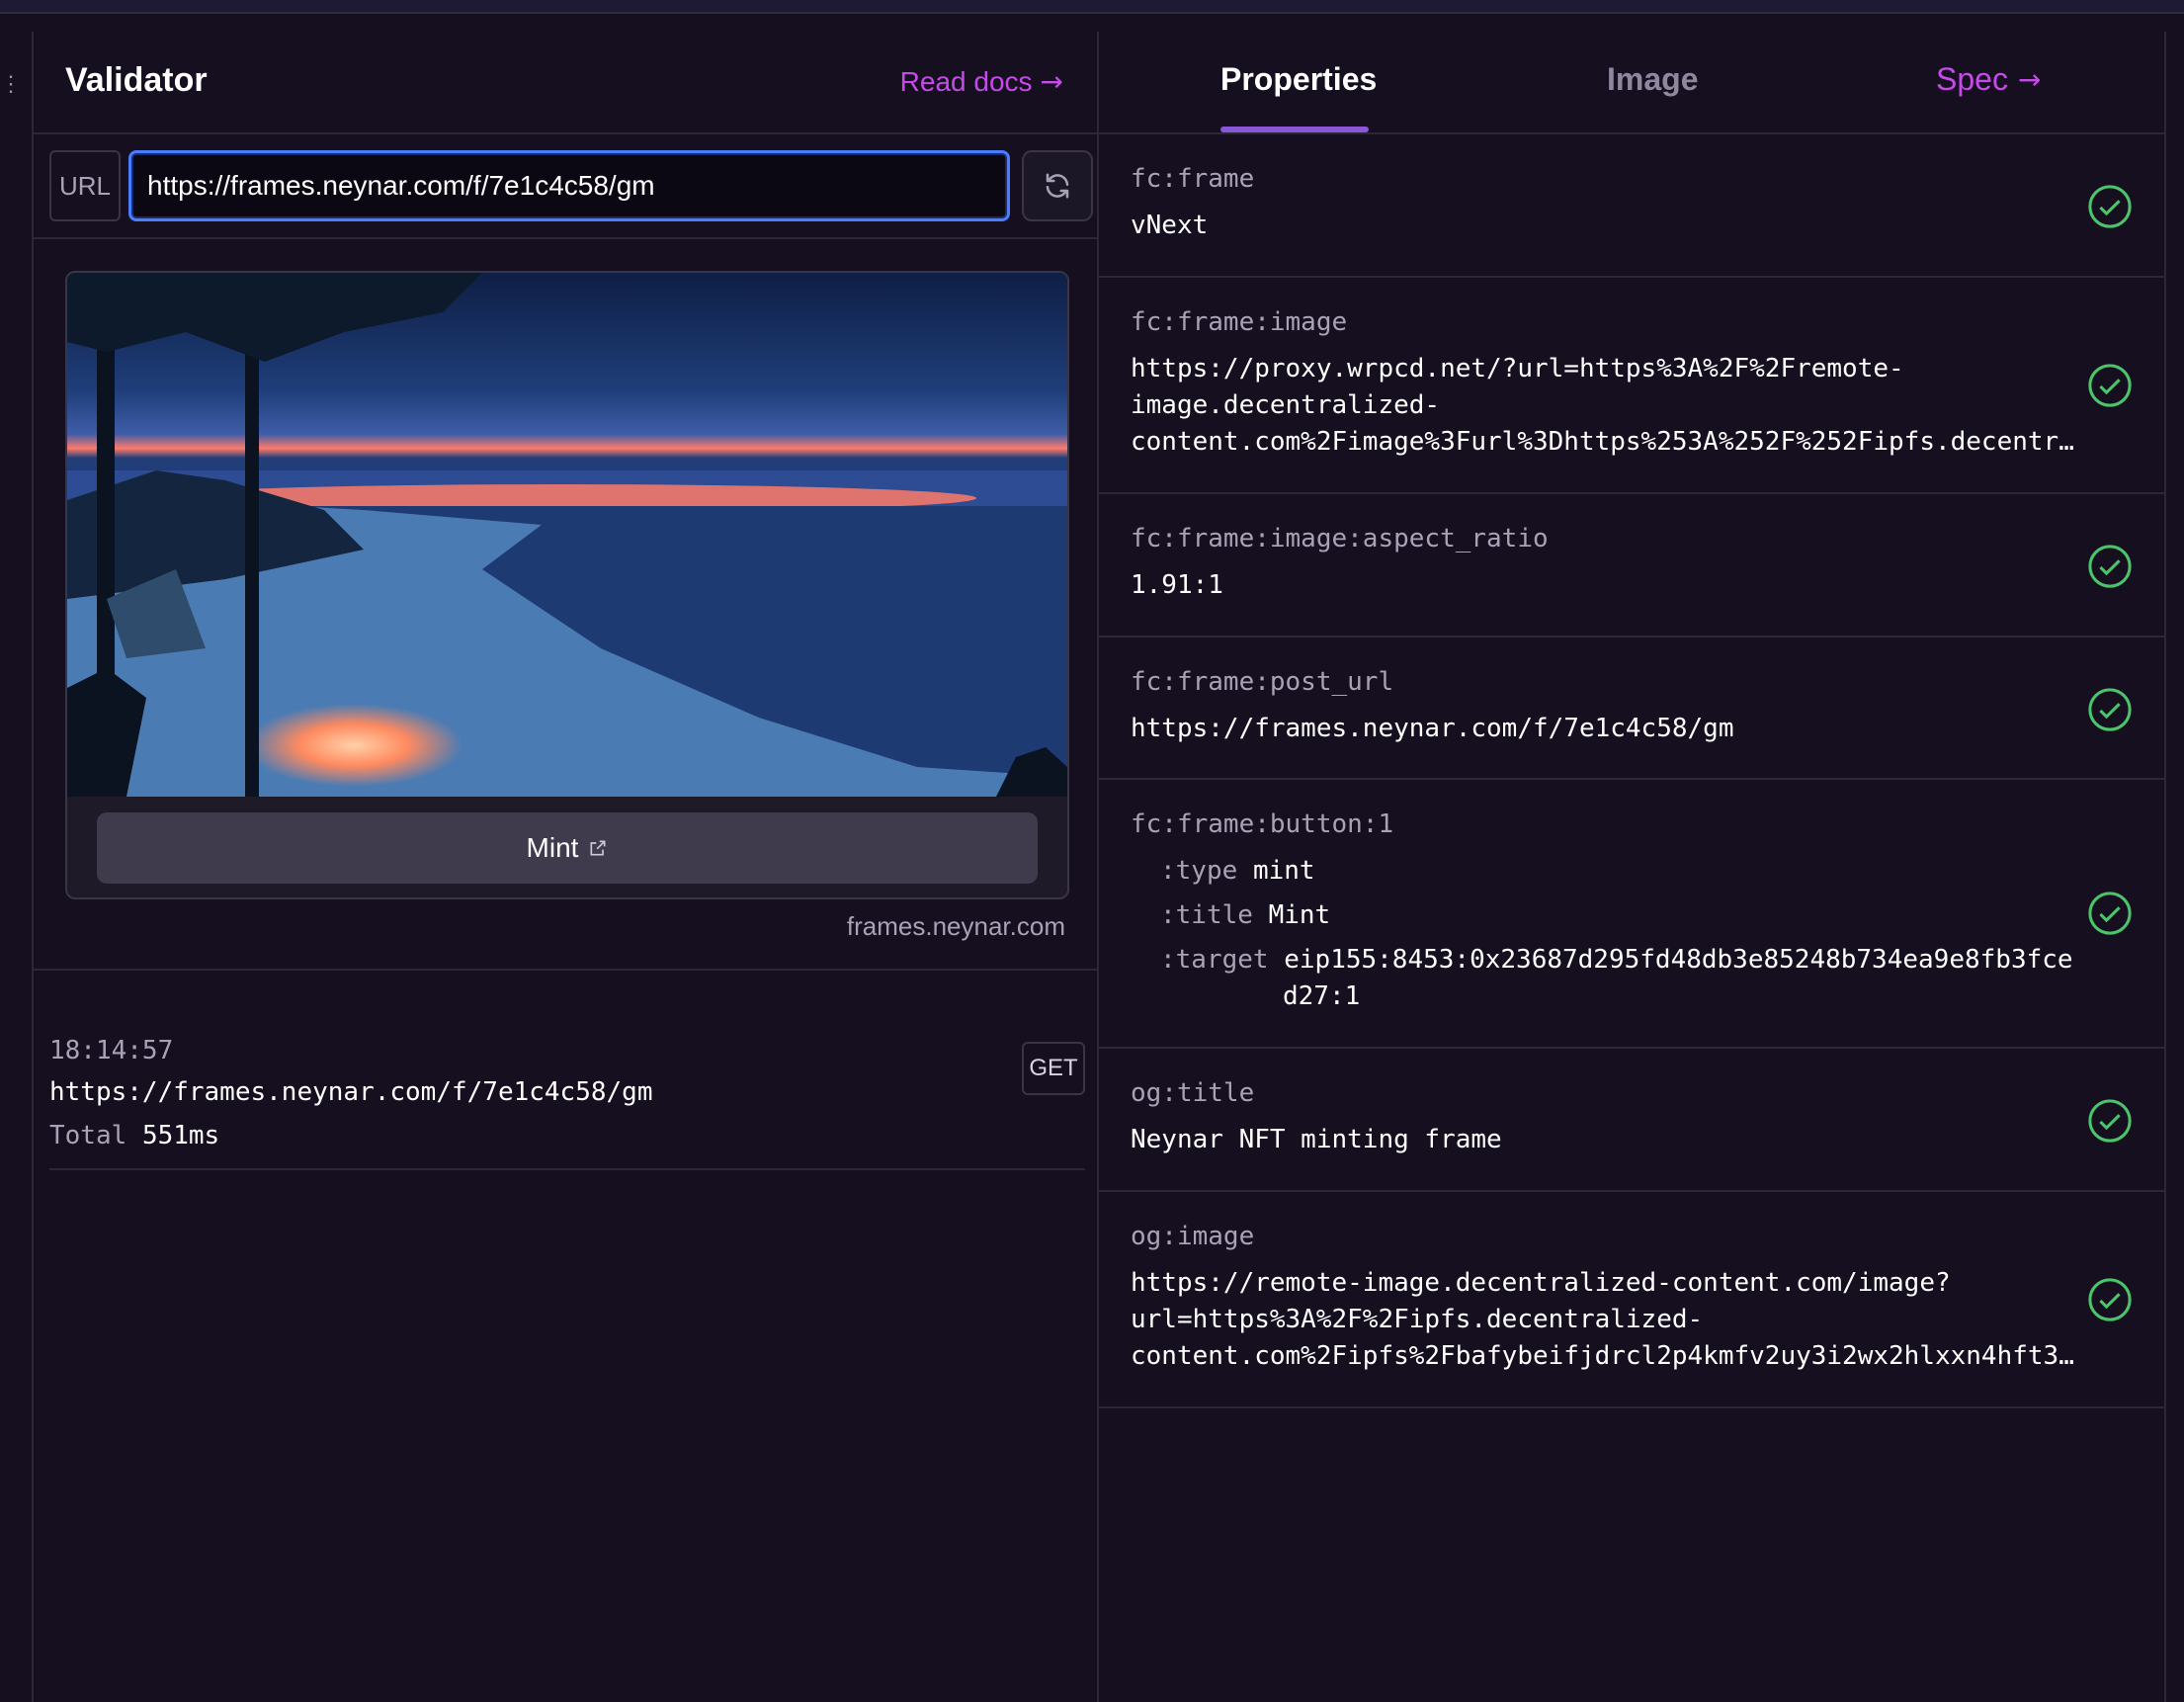 The height and width of the screenshot is (1702, 2184). I want to click on button-type: :type mint, so click(1237, 871).